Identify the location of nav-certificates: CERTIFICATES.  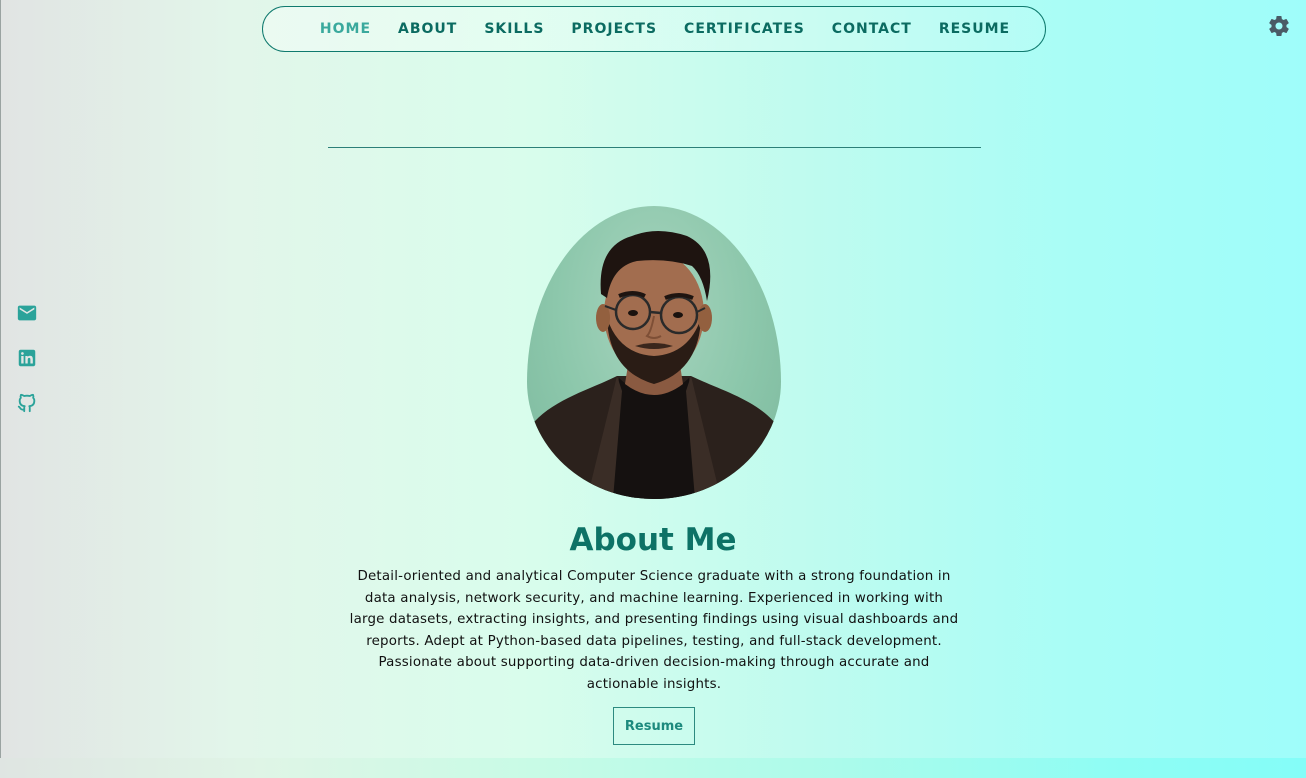
(744, 29).